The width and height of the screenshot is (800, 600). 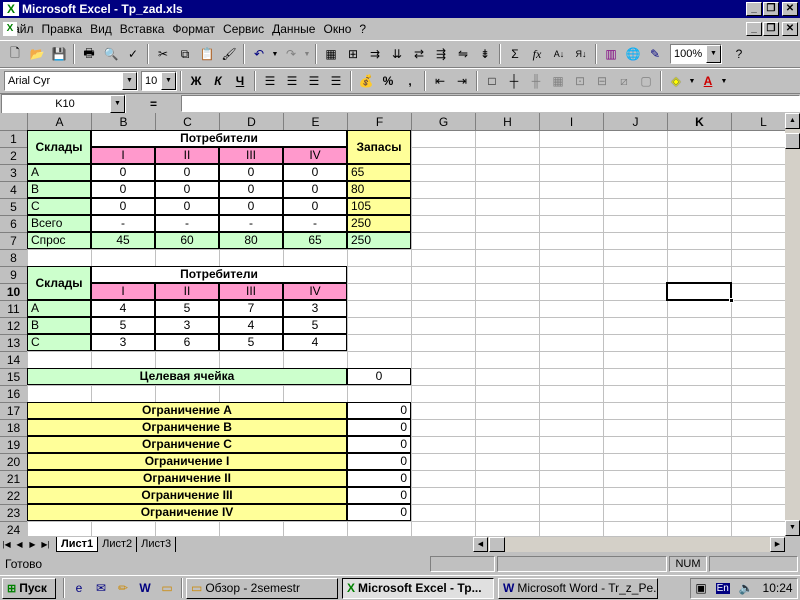 I want to click on column-header: G, so click(x=444, y=122).